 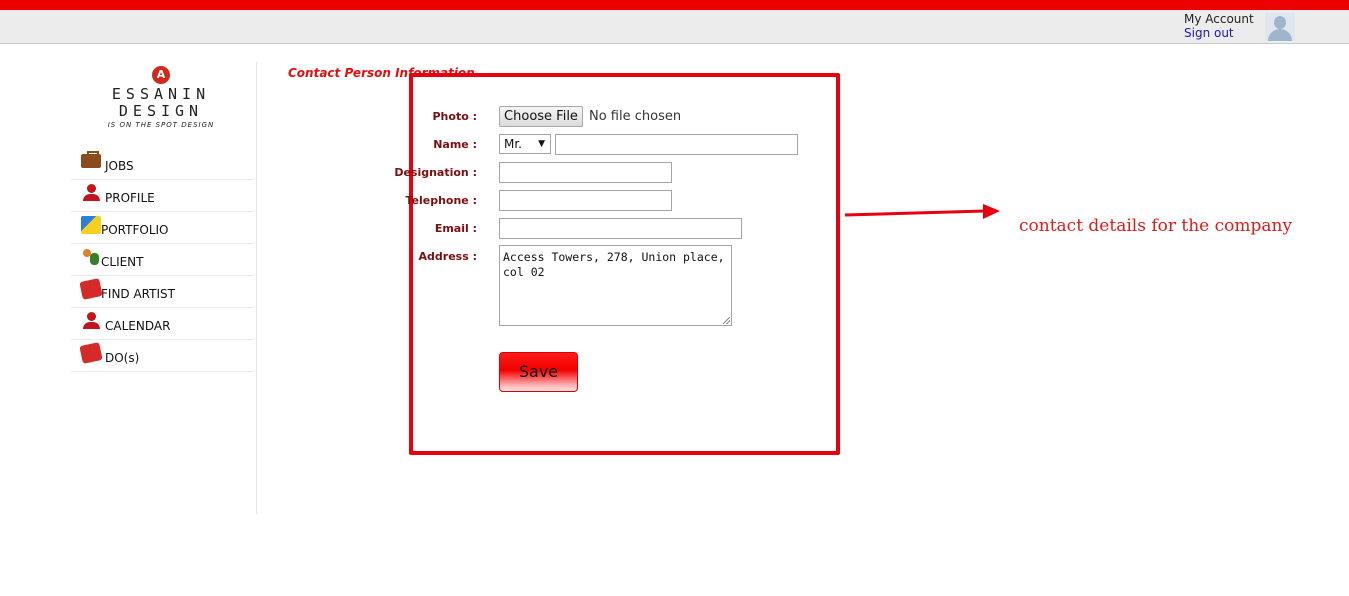 I want to click on sidebar-item-label: DO(s), so click(x=122, y=358).